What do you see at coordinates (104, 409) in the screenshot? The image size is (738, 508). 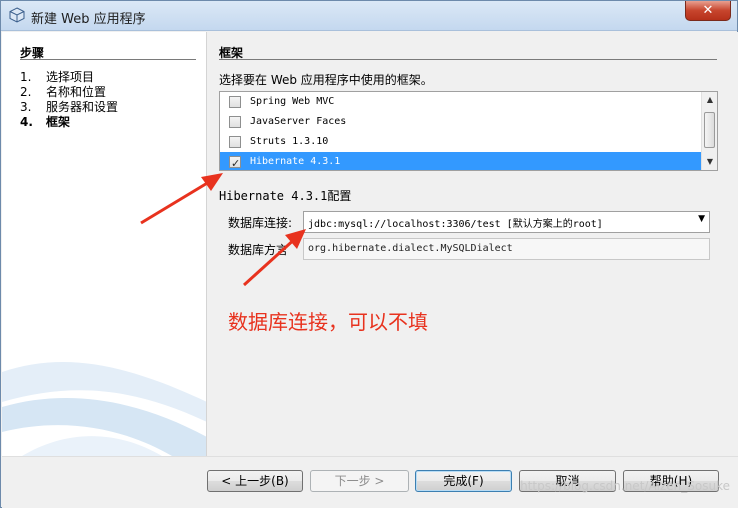 I see `decorative-swoosh` at bounding box center [104, 409].